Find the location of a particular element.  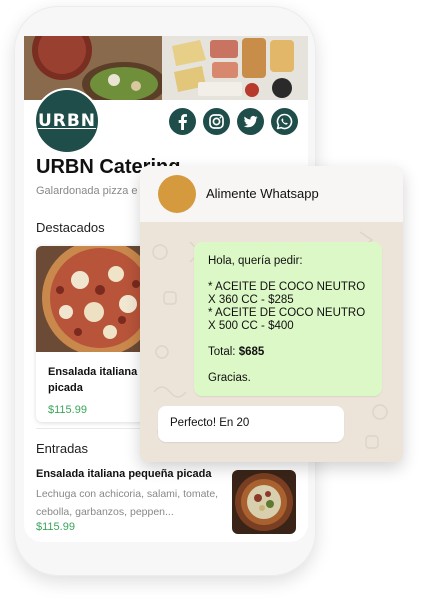

message-greeting: Hola, quería pedir: is located at coordinates (255, 261).